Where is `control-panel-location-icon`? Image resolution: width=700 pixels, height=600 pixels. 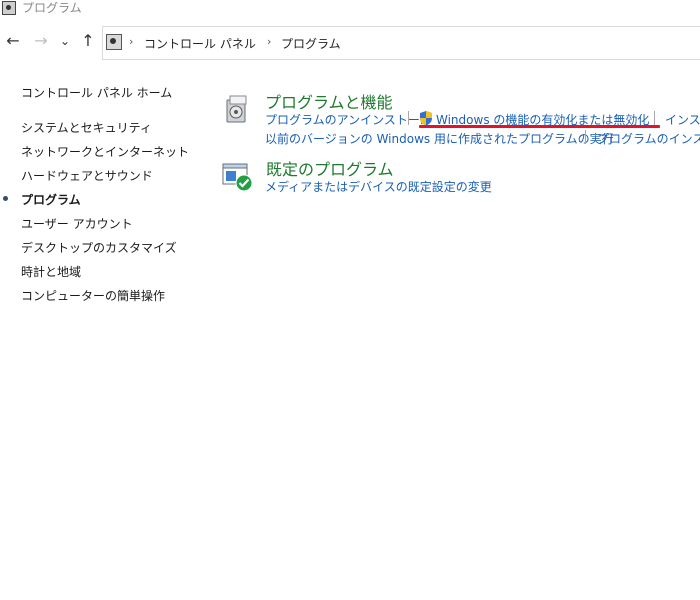
control-panel-location-icon is located at coordinates (114, 42).